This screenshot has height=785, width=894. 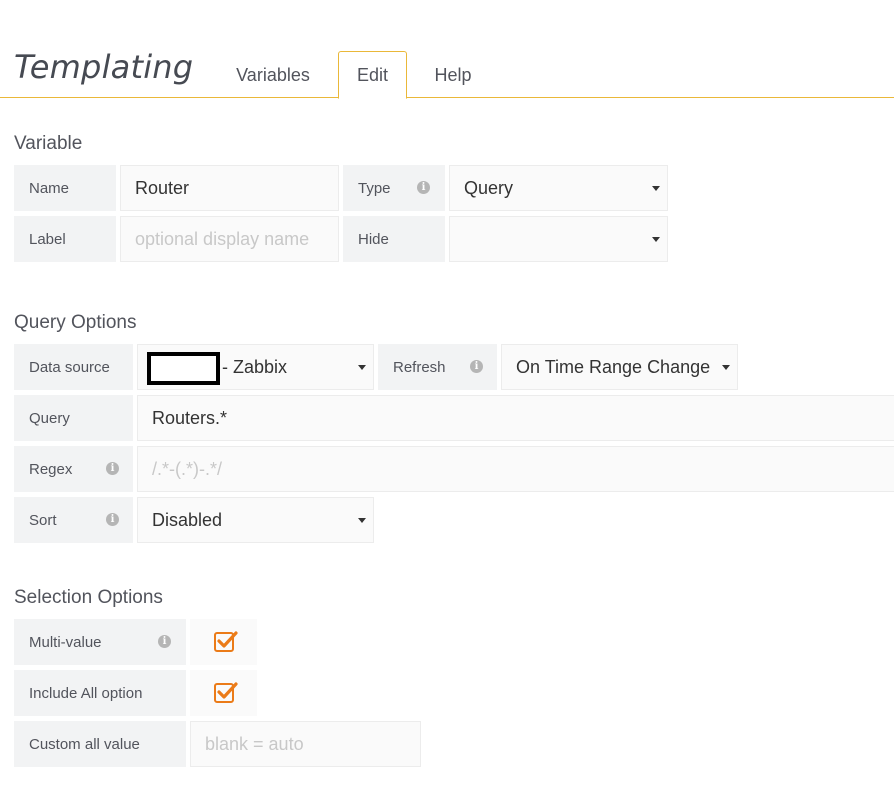 What do you see at coordinates (183, 368) in the screenshot?
I see `redacted-box` at bounding box center [183, 368].